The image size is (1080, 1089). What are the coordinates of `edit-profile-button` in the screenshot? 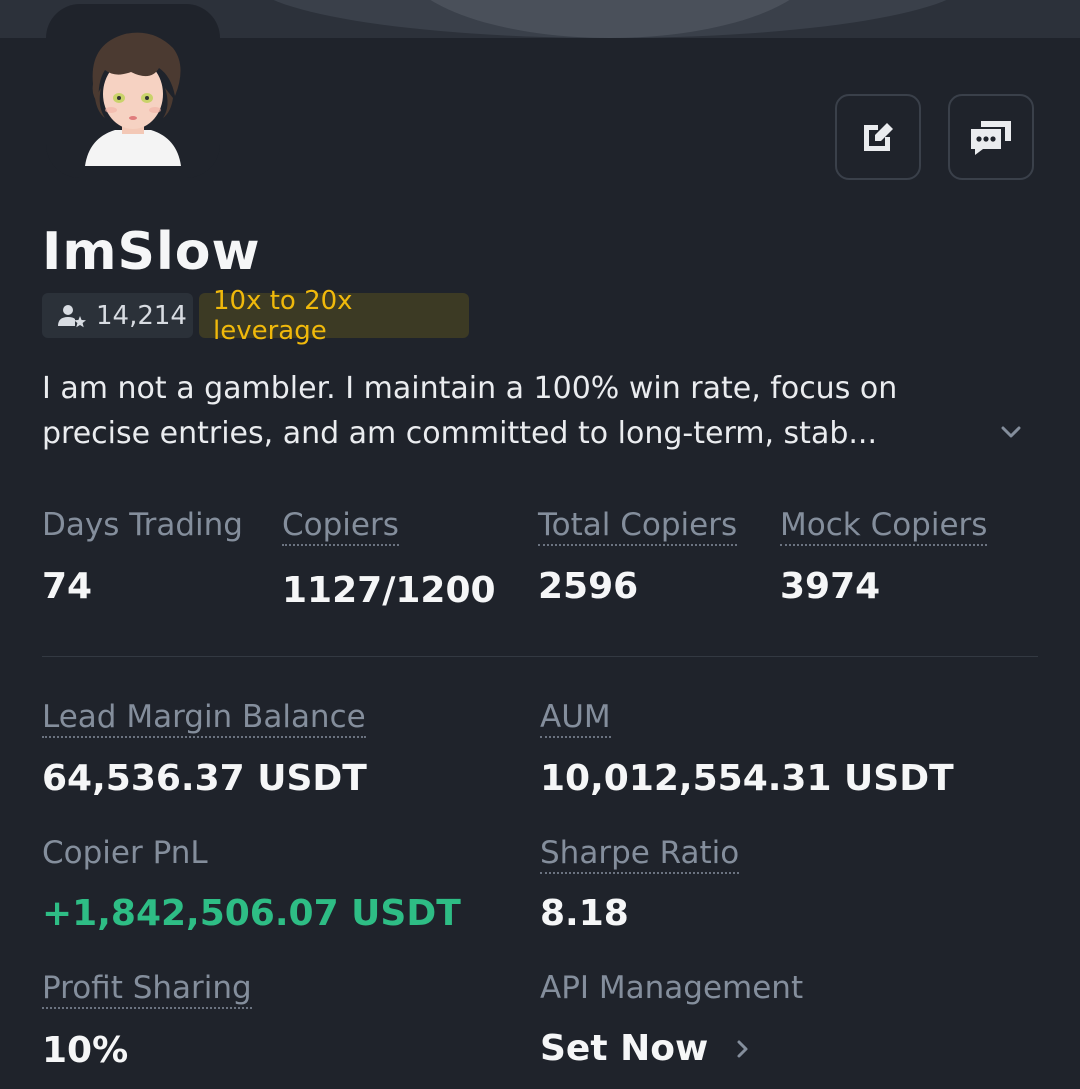 It's located at (878, 137).